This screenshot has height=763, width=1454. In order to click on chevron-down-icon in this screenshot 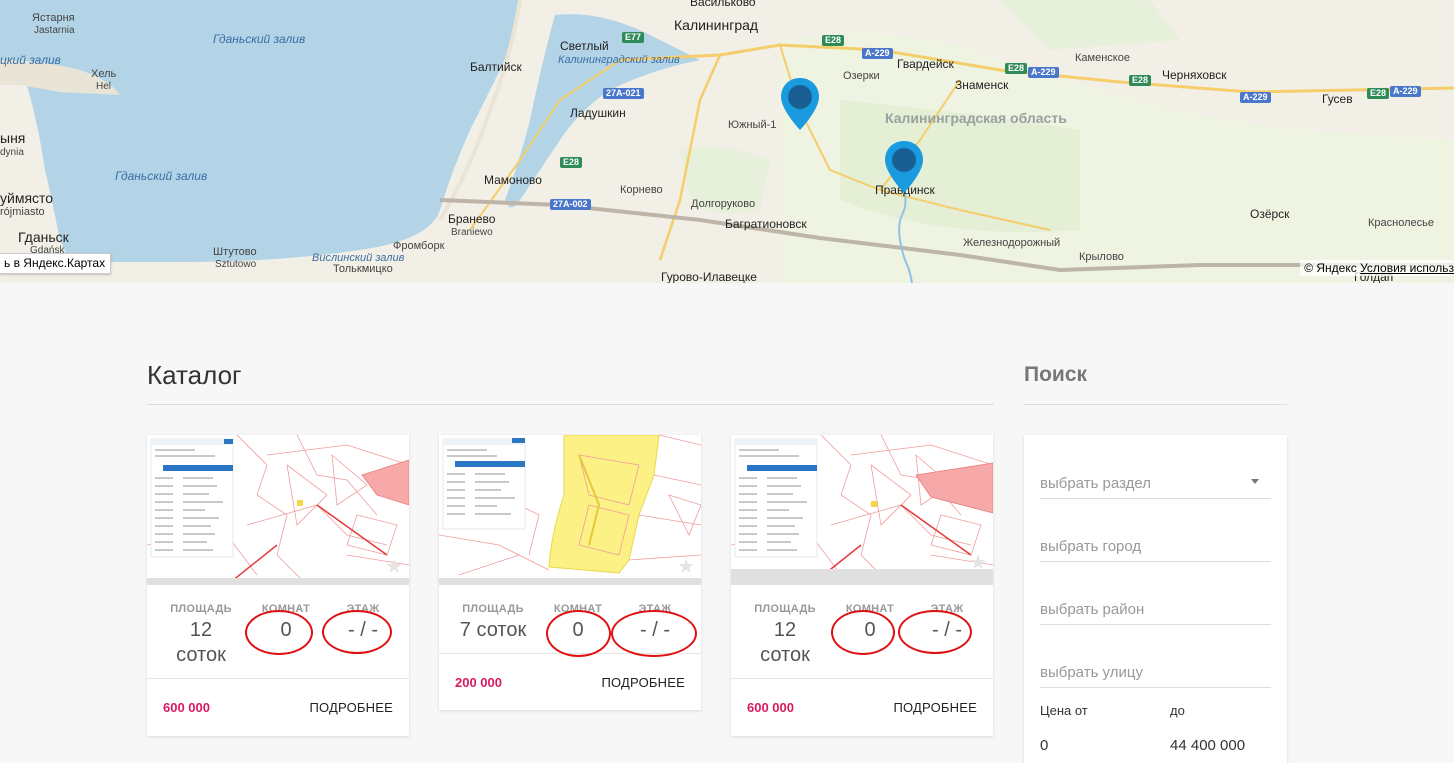, I will do `click(1255, 481)`.